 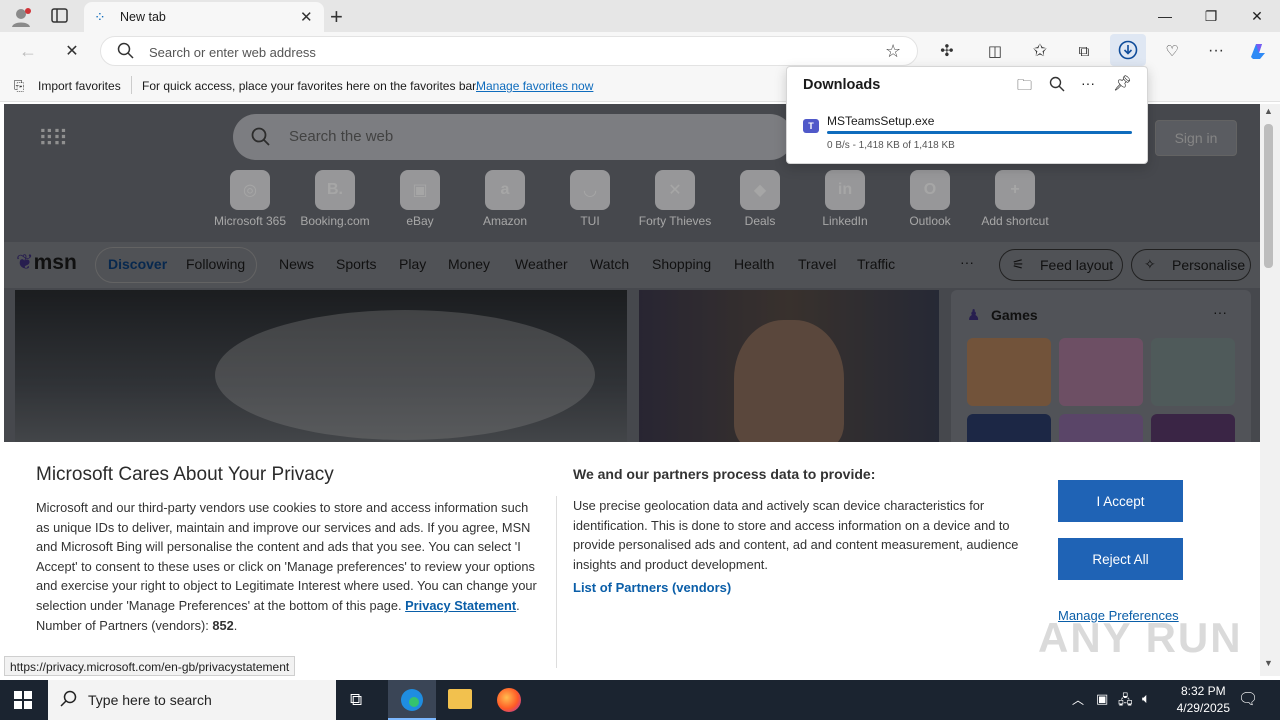 I want to click on restore-button: ❐, so click(x=1211, y=16).